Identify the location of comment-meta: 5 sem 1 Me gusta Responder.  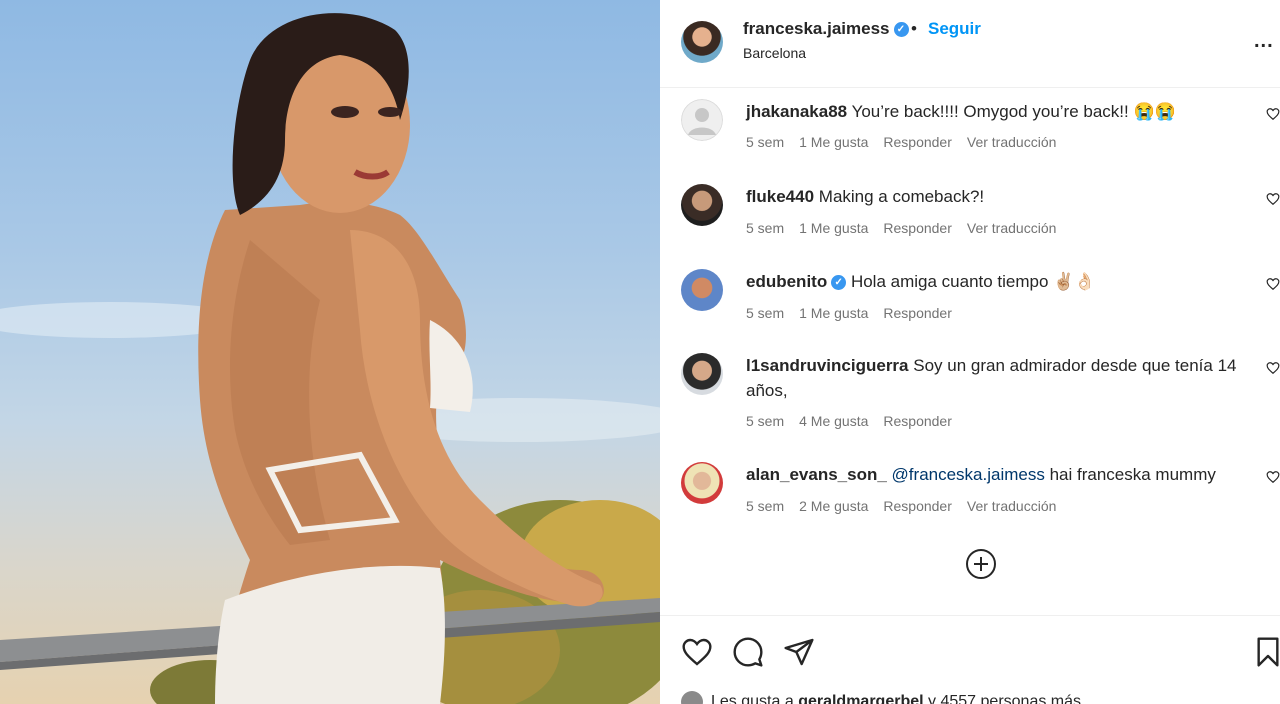
(856, 313).